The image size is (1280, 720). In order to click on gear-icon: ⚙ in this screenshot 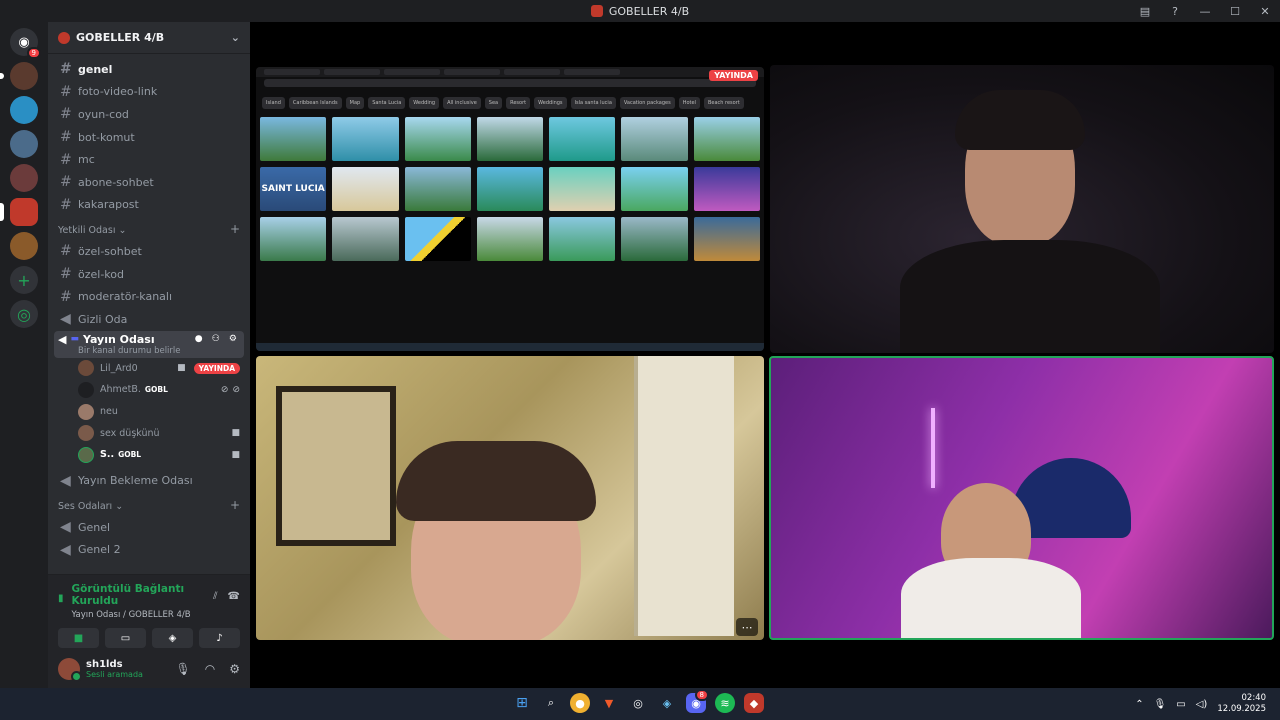, I will do `click(234, 669)`.